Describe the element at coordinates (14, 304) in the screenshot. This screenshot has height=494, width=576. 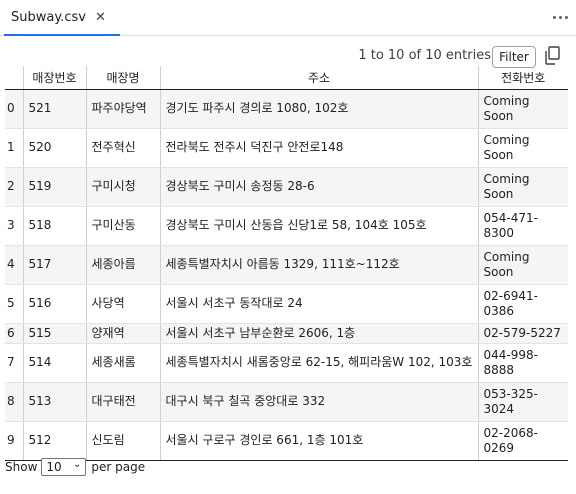
I see `row-index: 5` at that location.